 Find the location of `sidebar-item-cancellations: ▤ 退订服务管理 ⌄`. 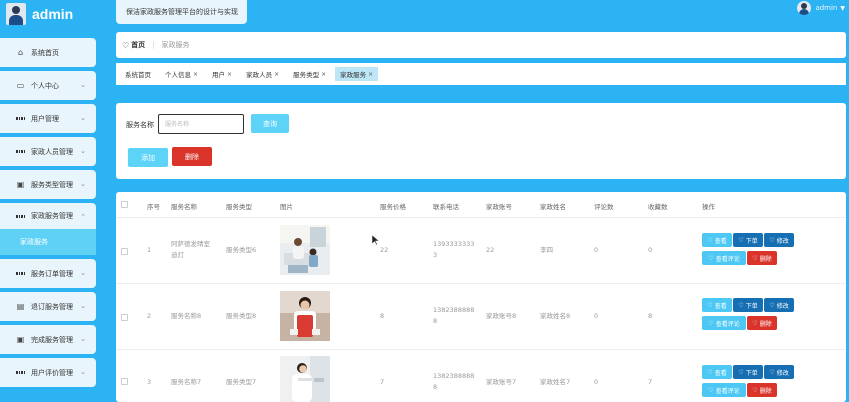

sidebar-item-cancellations: ▤ 退订服务管理 ⌄ is located at coordinates (48, 306).